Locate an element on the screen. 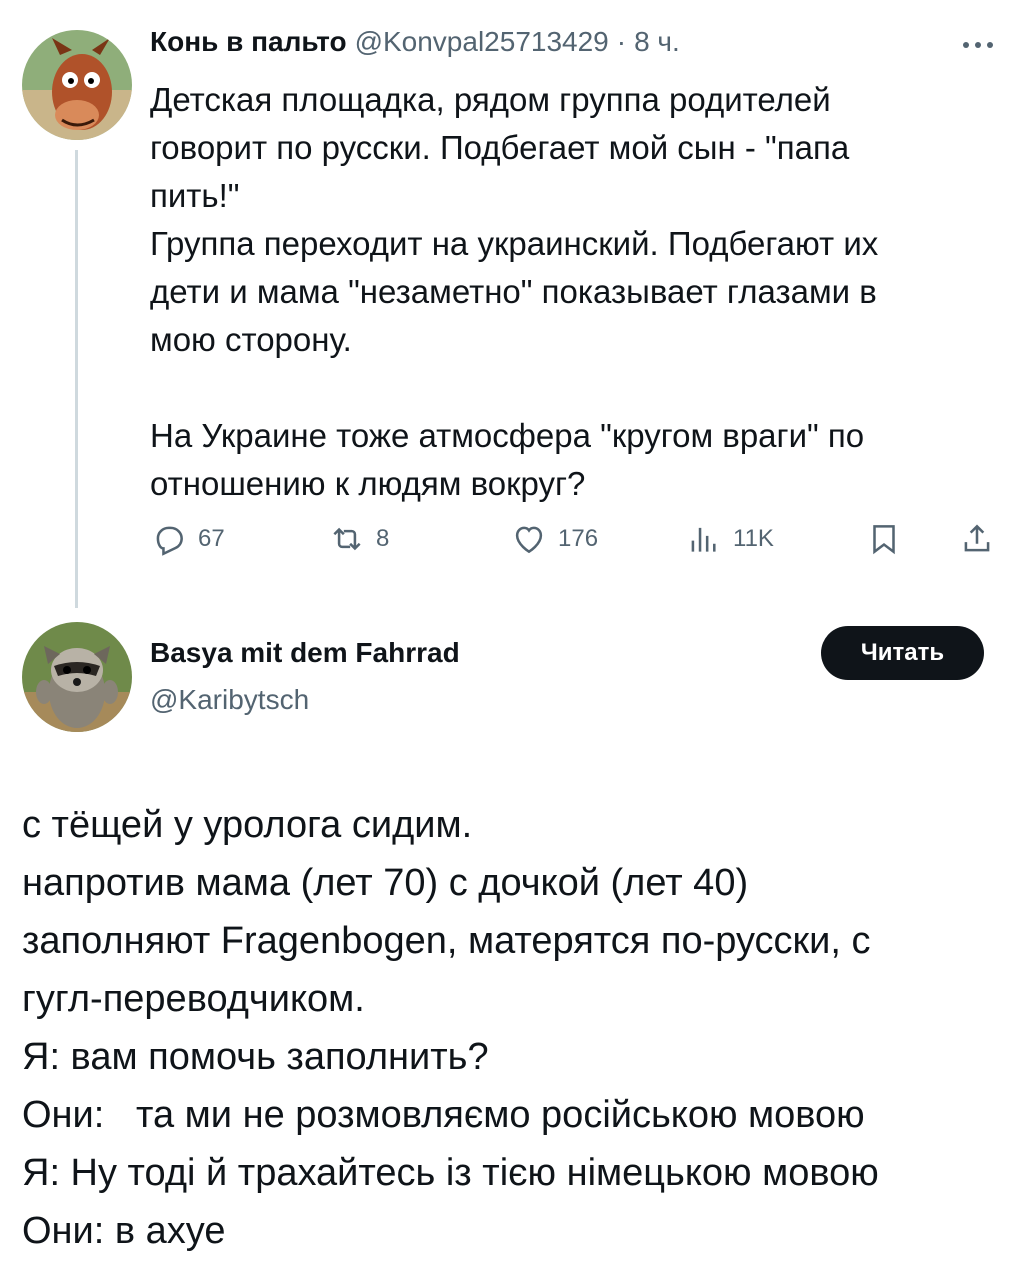  tweet1-author-name: Конь в пальто is located at coordinates (248, 42).